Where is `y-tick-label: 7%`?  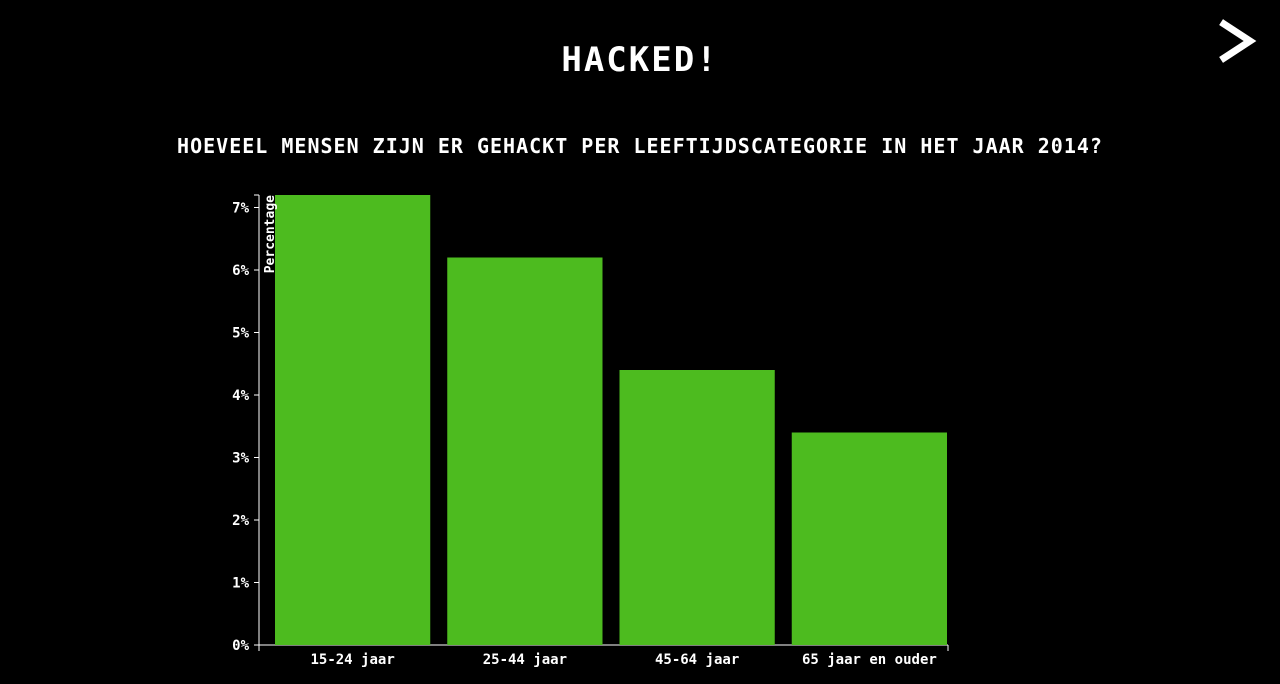 y-tick-label: 7% is located at coordinates (240, 209).